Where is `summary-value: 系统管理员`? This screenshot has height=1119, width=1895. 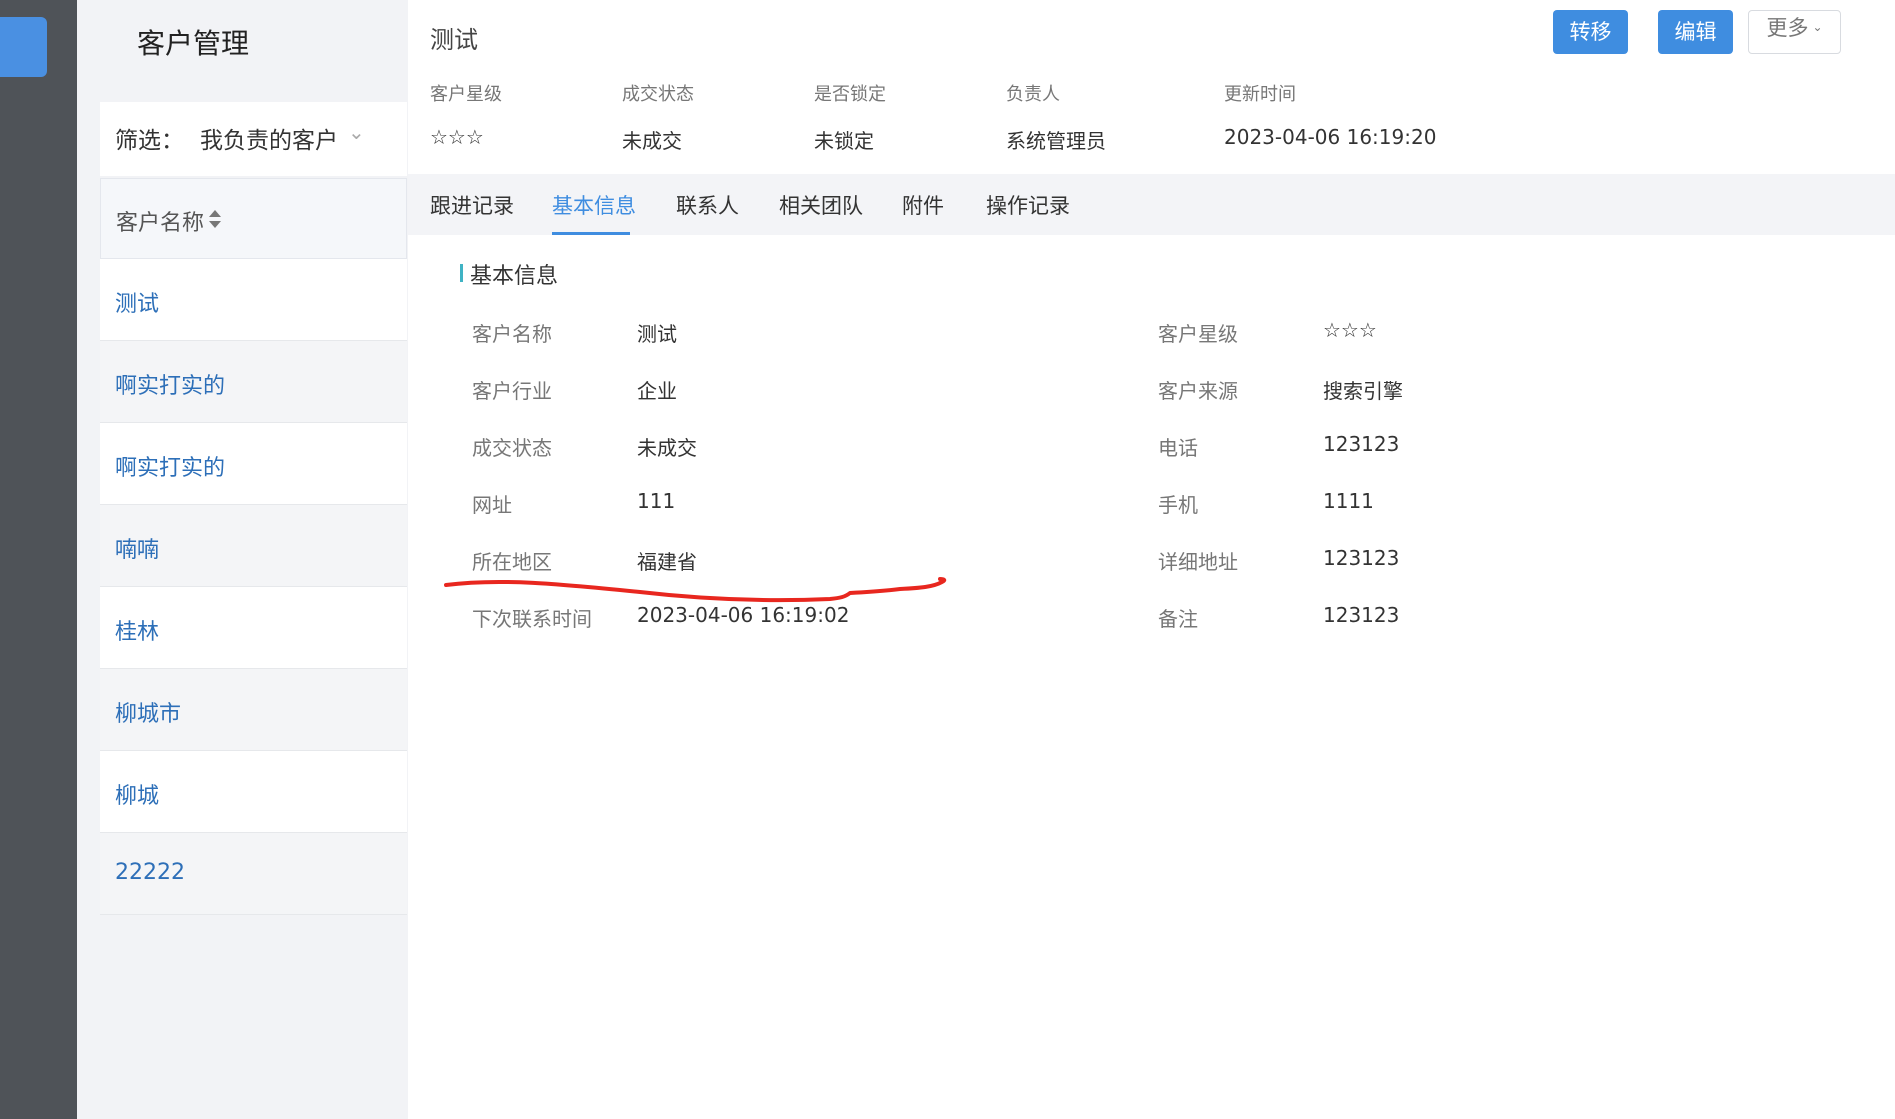
summary-value: 系统管理员 is located at coordinates (1056, 141).